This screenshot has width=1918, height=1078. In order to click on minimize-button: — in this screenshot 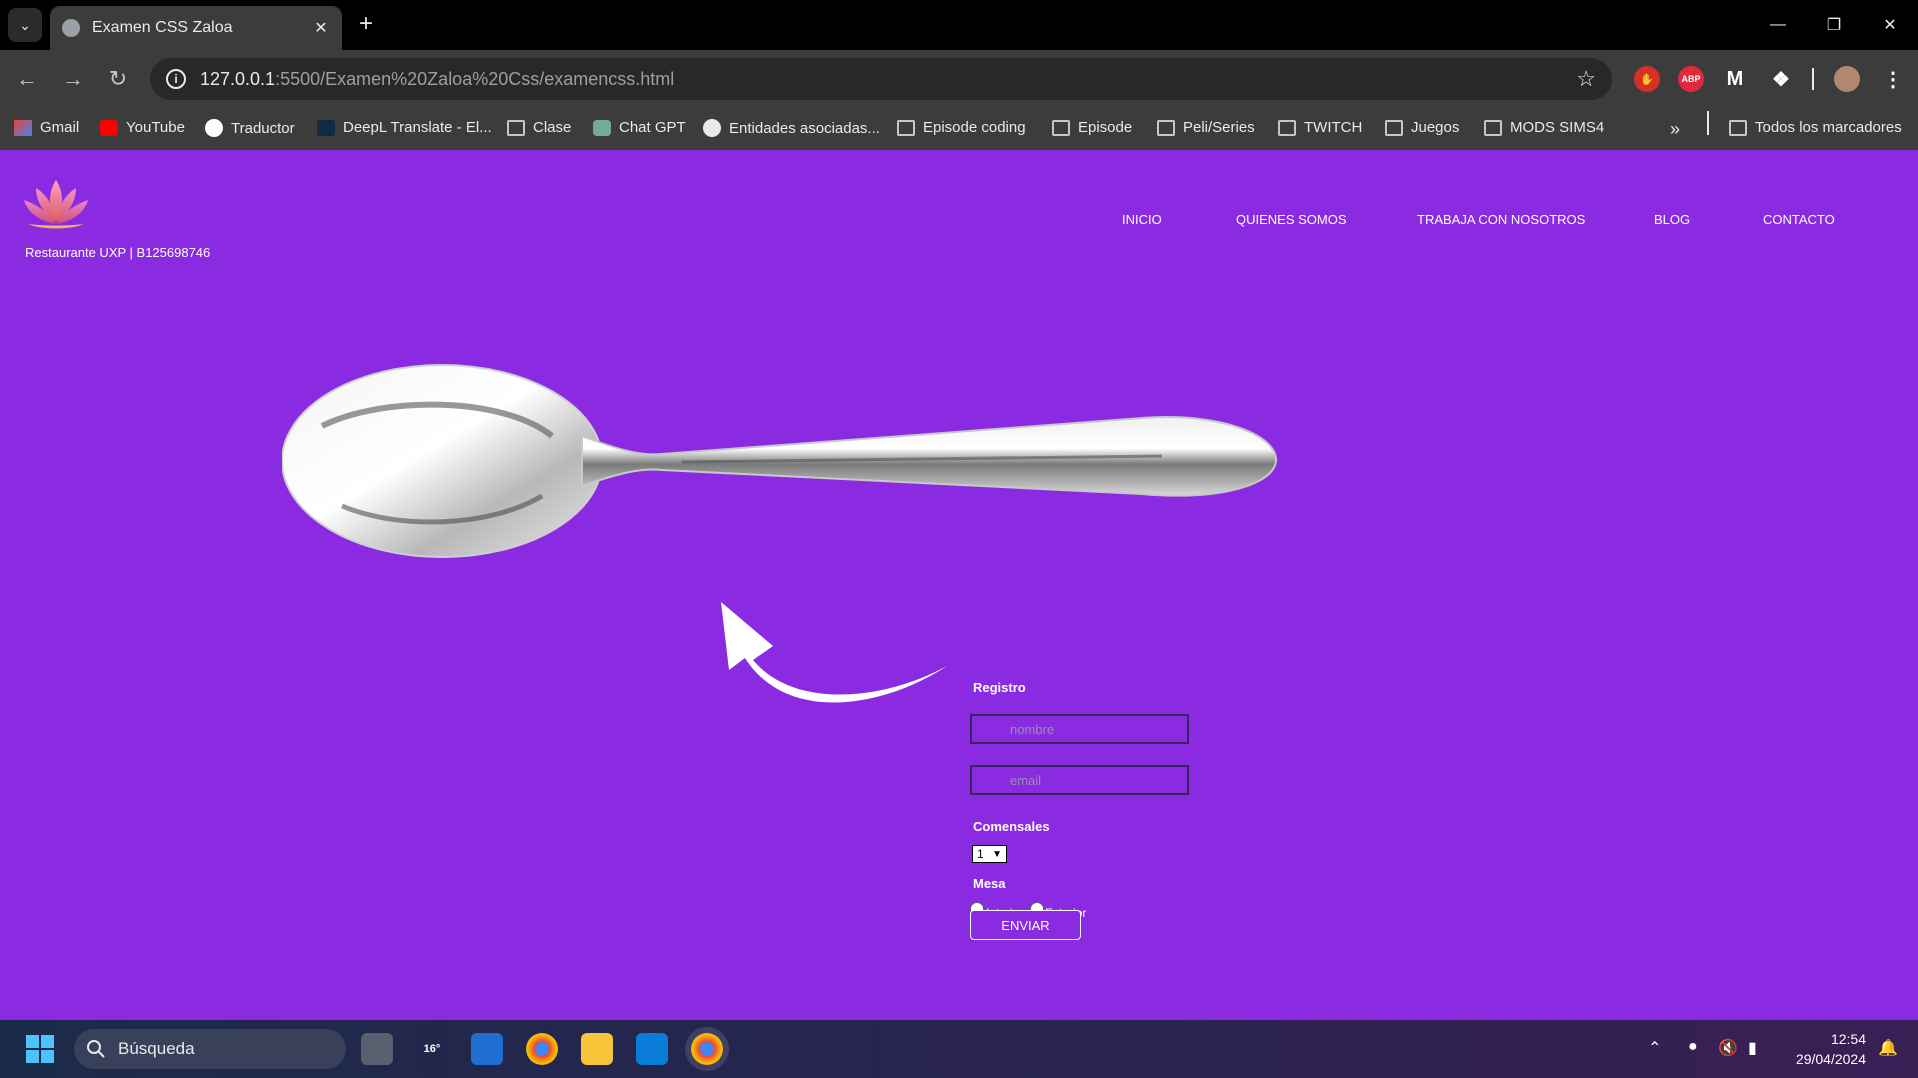, I will do `click(1778, 25)`.